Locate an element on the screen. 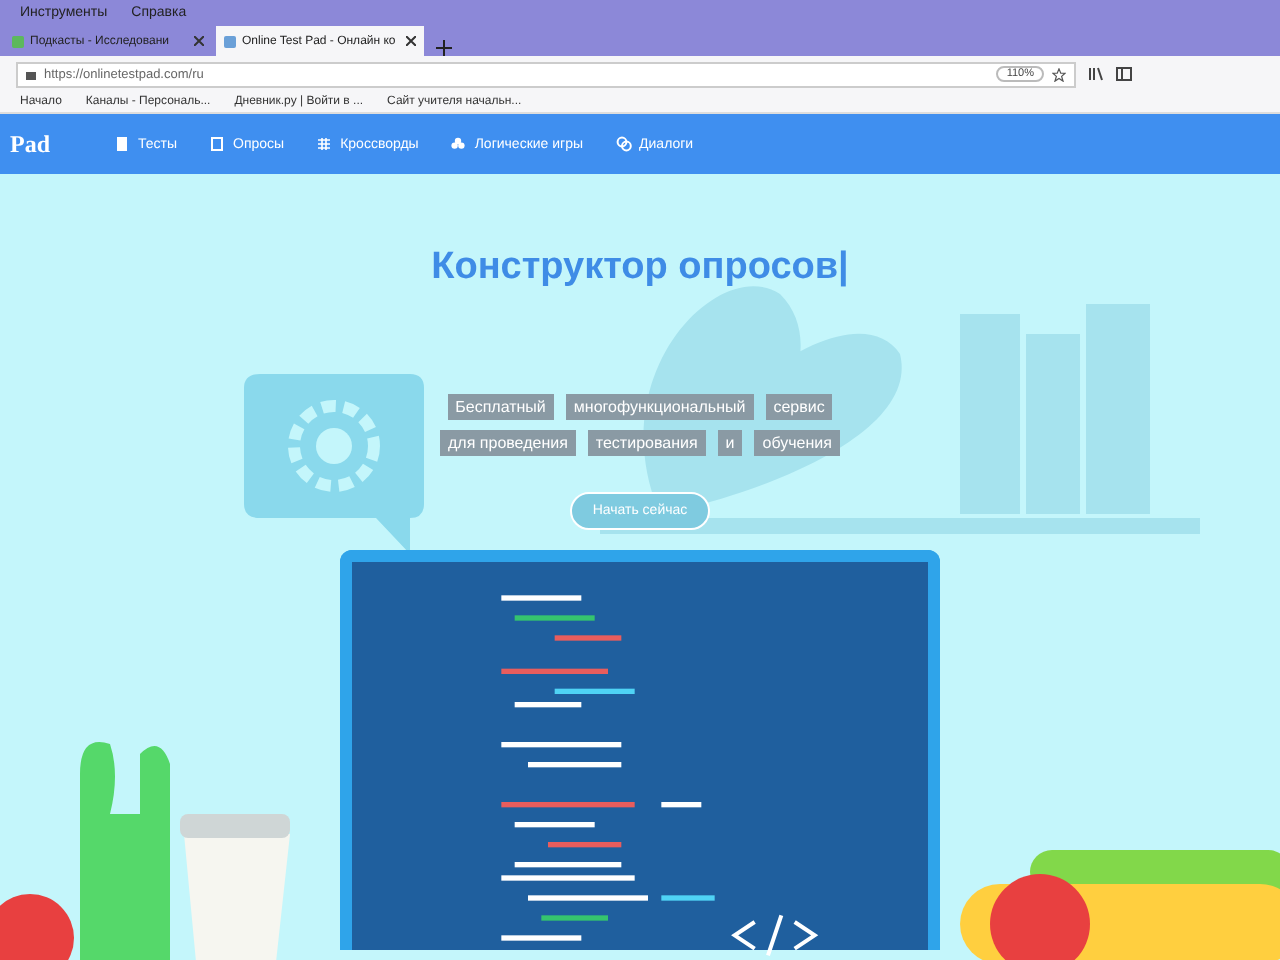  library-icon is located at coordinates (1096, 74).